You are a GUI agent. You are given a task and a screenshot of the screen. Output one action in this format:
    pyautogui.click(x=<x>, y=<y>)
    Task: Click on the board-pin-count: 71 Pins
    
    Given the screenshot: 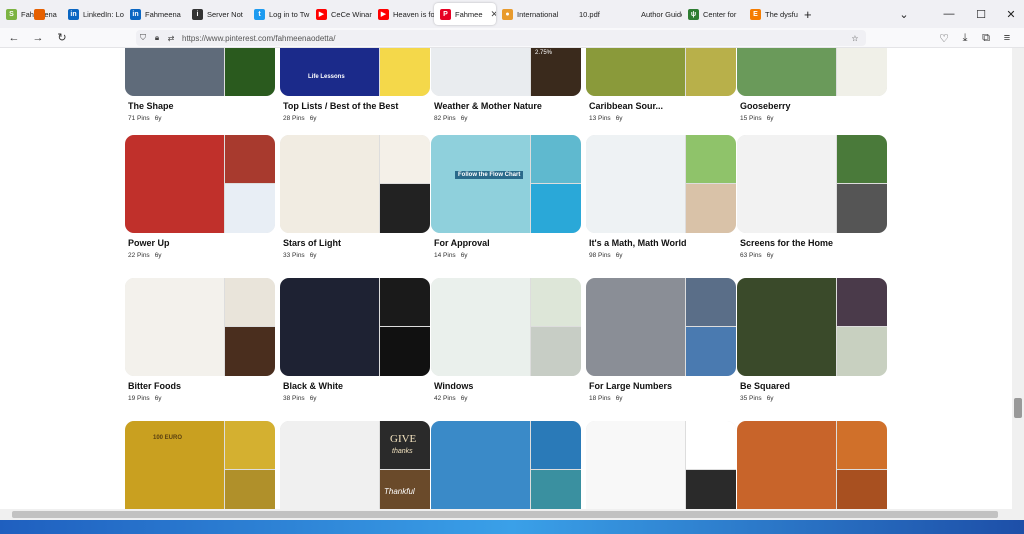 What is the action you would take?
    pyautogui.click(x=139, y=118)
    